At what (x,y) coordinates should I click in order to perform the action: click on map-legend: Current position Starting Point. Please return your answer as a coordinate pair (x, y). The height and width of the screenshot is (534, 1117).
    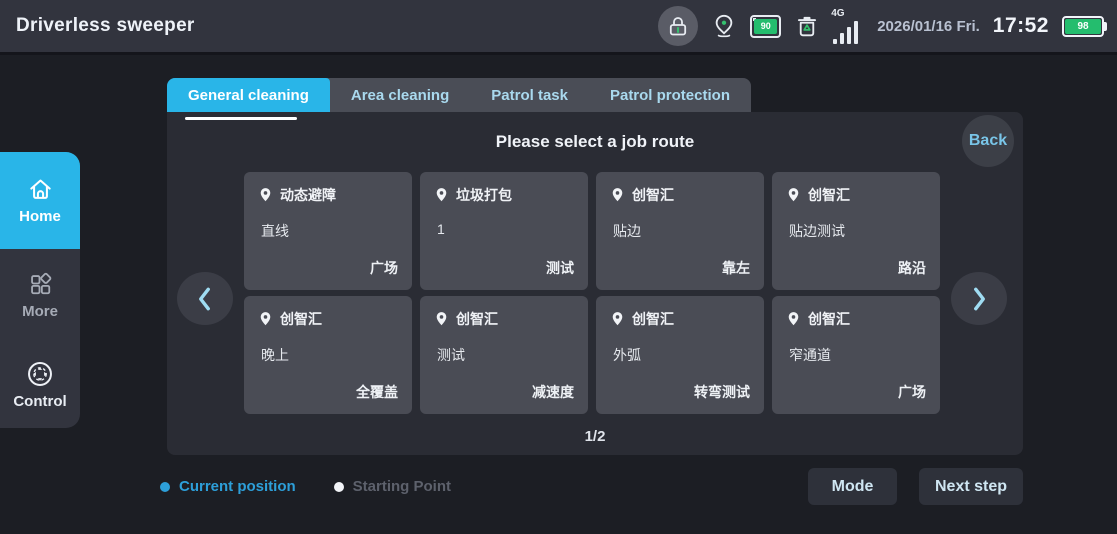
    Looking at the image, I should click on (305, 486).